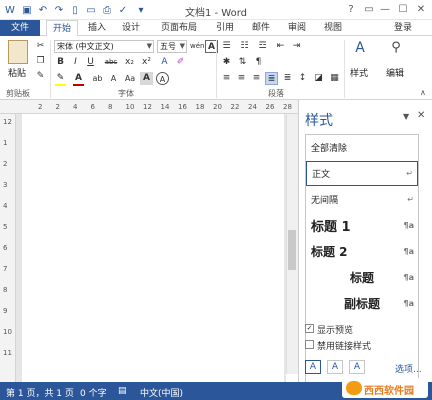 The image size is (432, 400). I want to click on ruler-number: 7, so click(5, 269).